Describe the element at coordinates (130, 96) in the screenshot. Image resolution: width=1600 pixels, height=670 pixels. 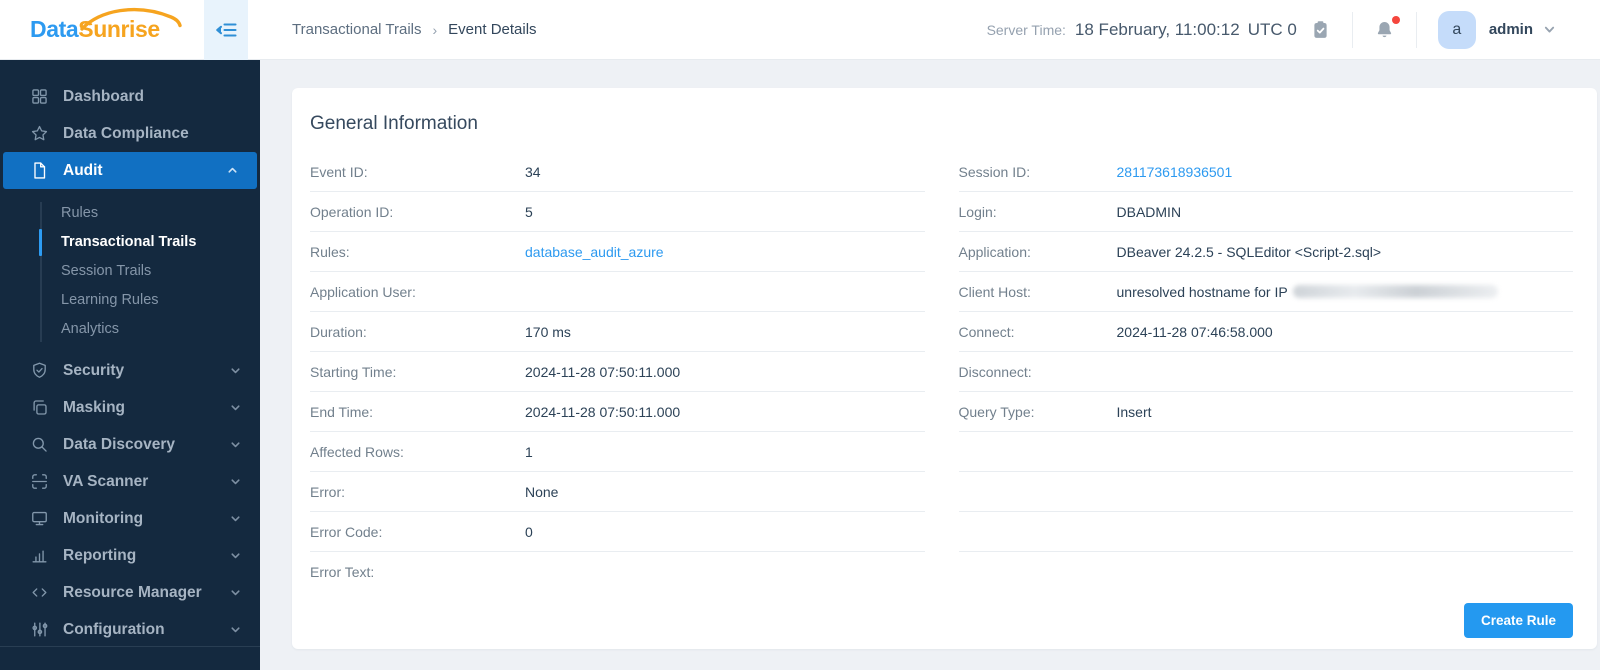
I see `sidebar-item-dashboard: Dashboard` at that location.